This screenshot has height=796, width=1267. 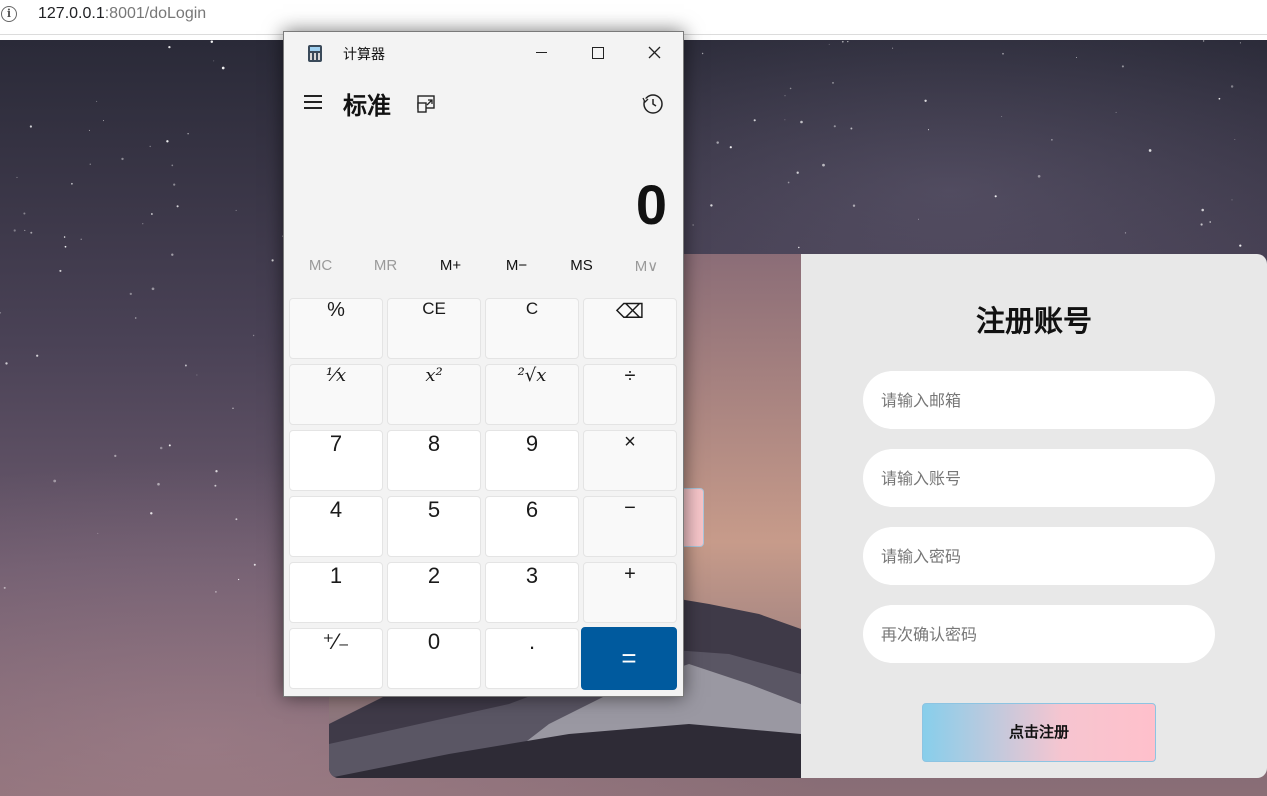 I want to click on reciprocal-button: ¹⁄x, so click(x=336, y=394).